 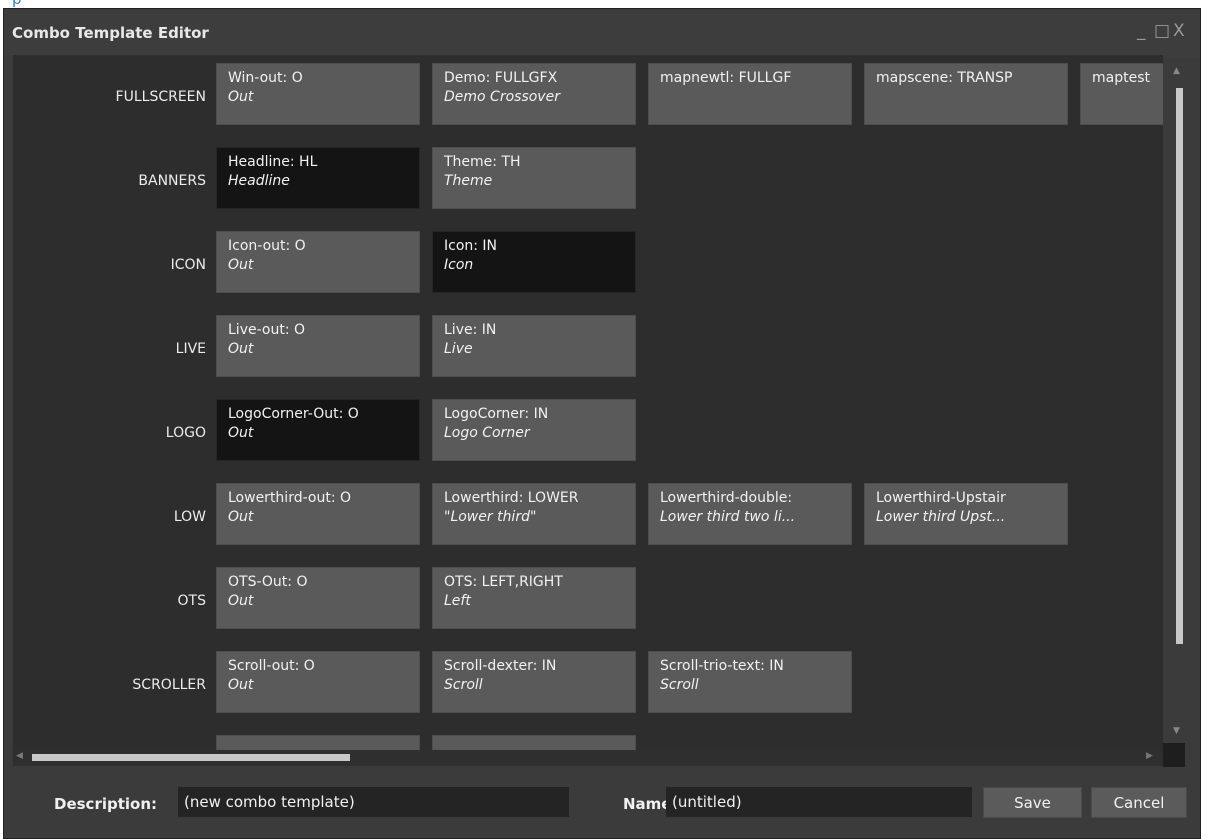 What do you see at coordinates (1176, 731) in the screenshot?
I see `scroll-down-icon: ▼` at bounding box center [1176, 731].